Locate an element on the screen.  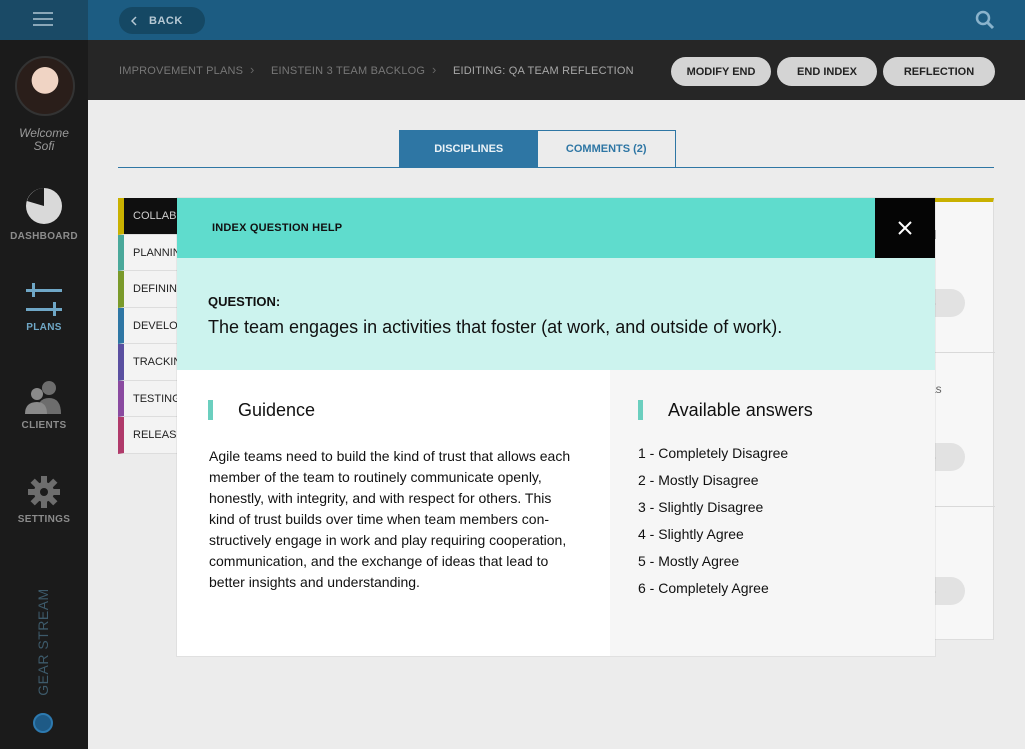
discipline-item: COLLAB is located at coordinates (150, 216).